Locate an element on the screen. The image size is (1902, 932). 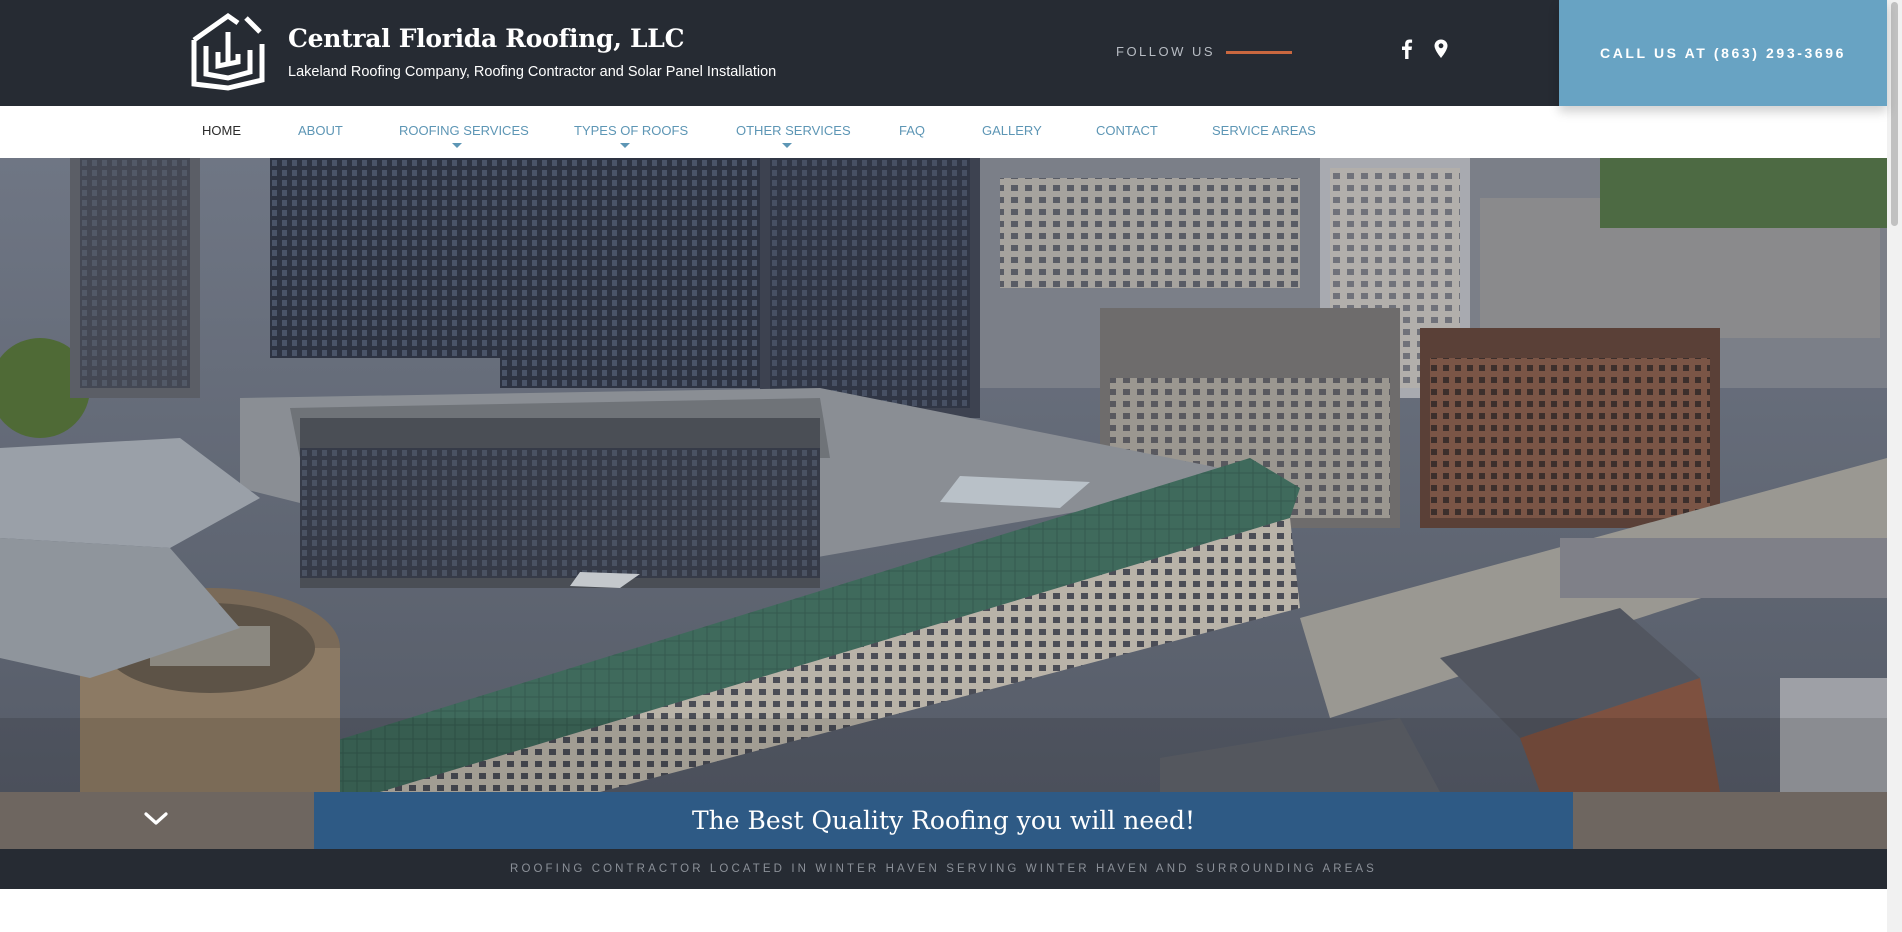
nav-item-contact: CONTACT is located at coordinates (1127, 130).